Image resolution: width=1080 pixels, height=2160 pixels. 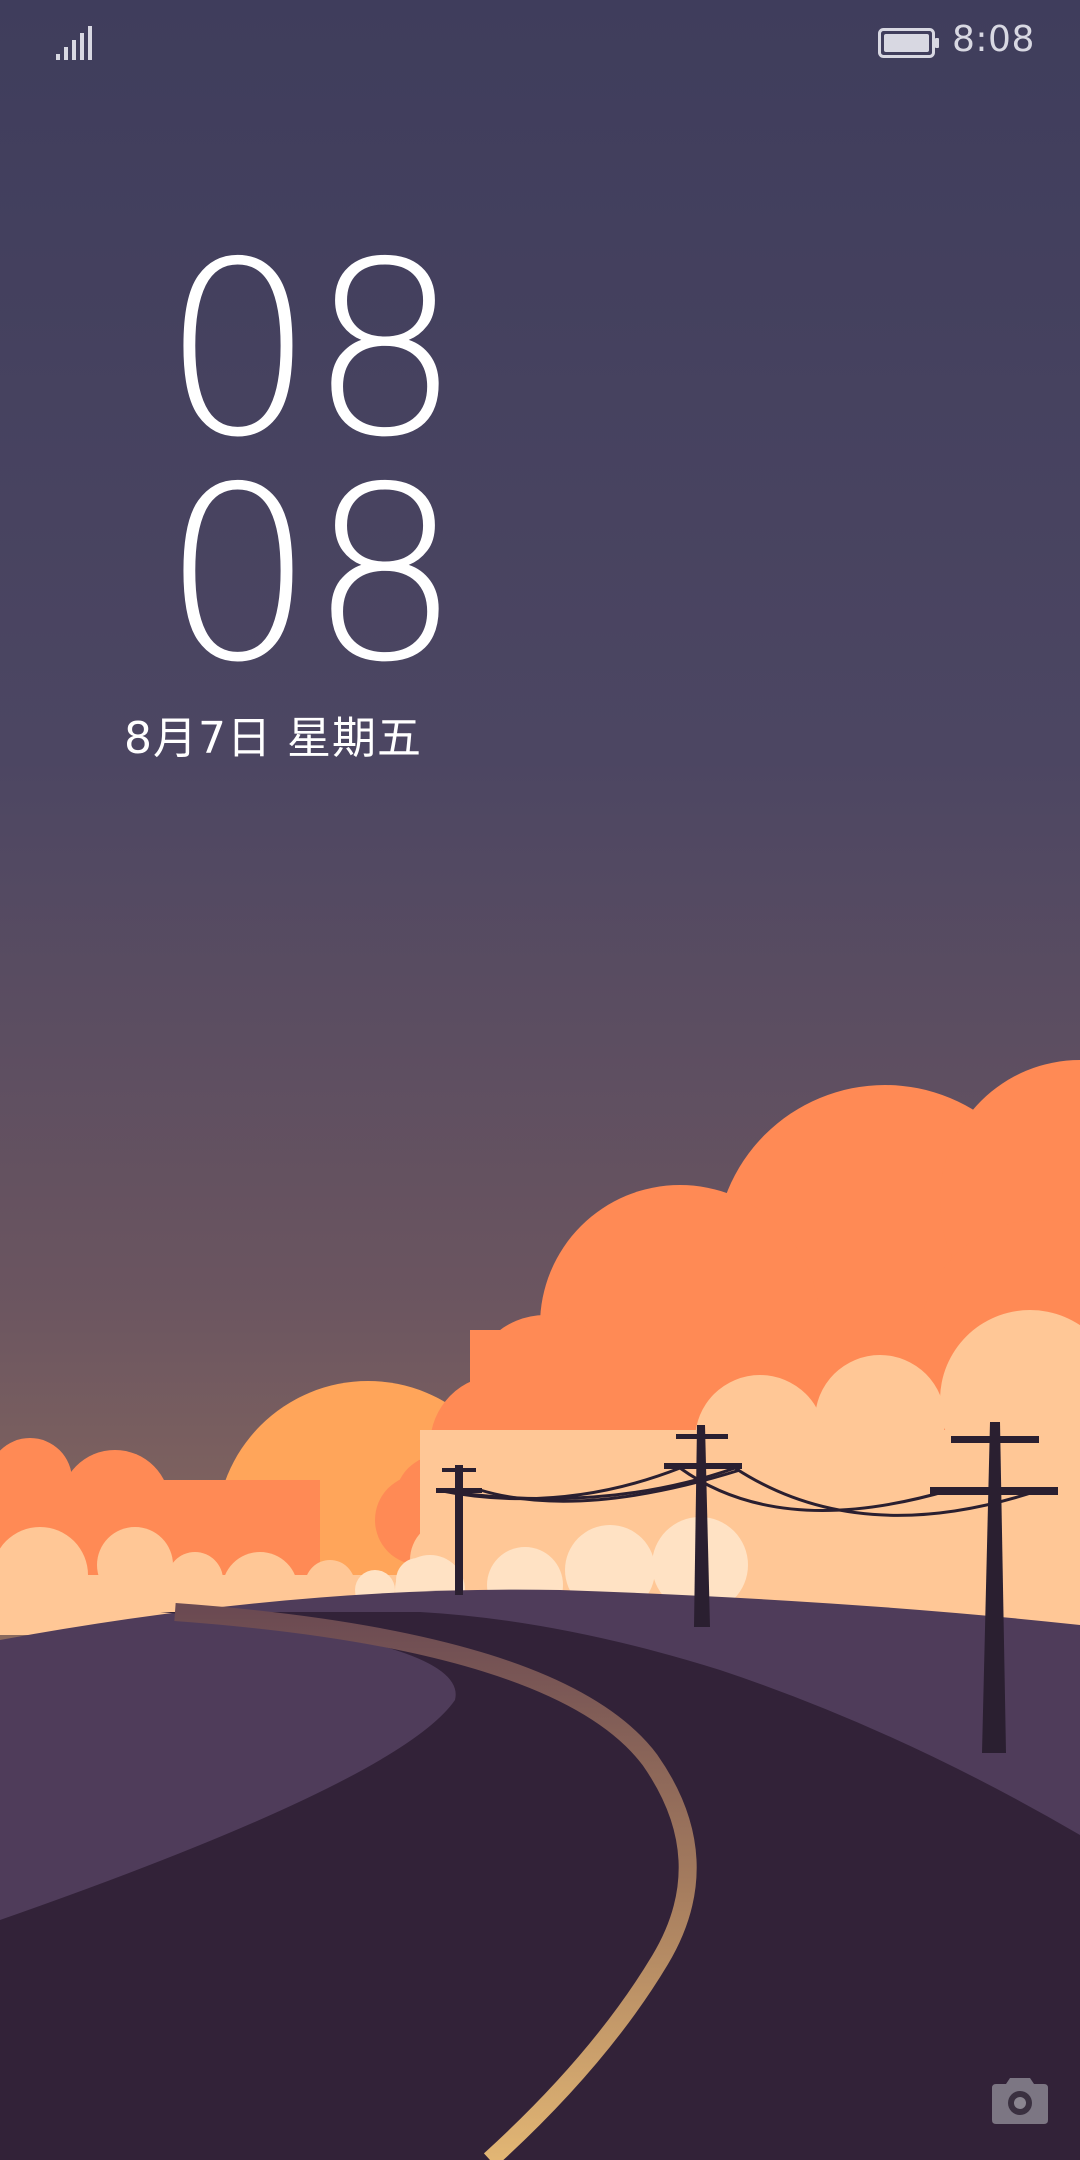 What do you see at coordinates (540, 45) in the screenshot?
I see `status-bar: 8:08` at bounding box center [540, 45].